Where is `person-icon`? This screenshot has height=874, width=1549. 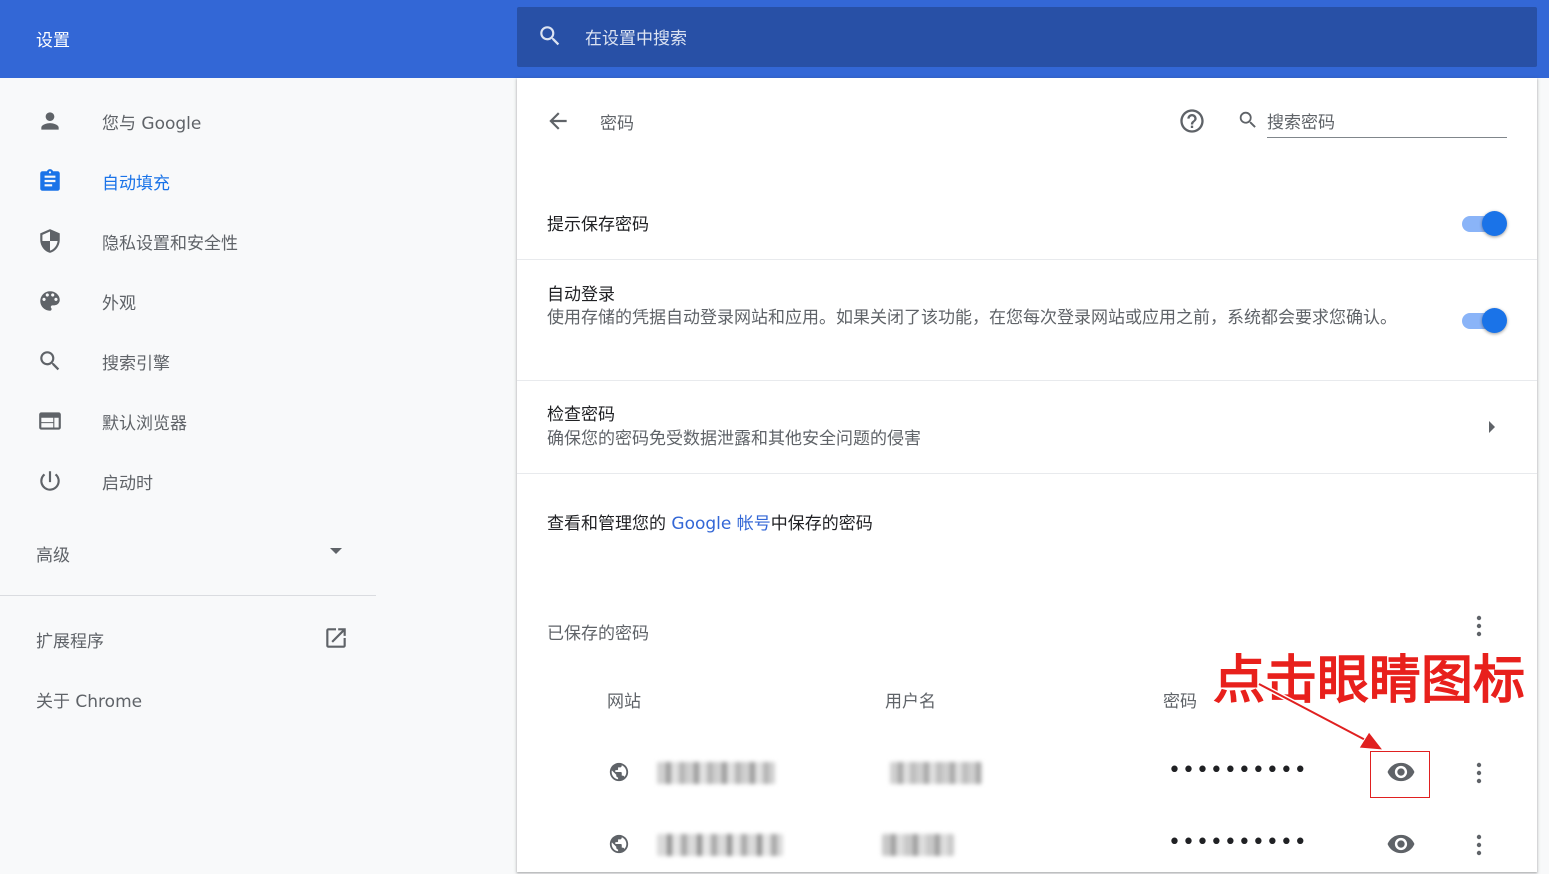
person-icon is located at coordinates (50, 121).